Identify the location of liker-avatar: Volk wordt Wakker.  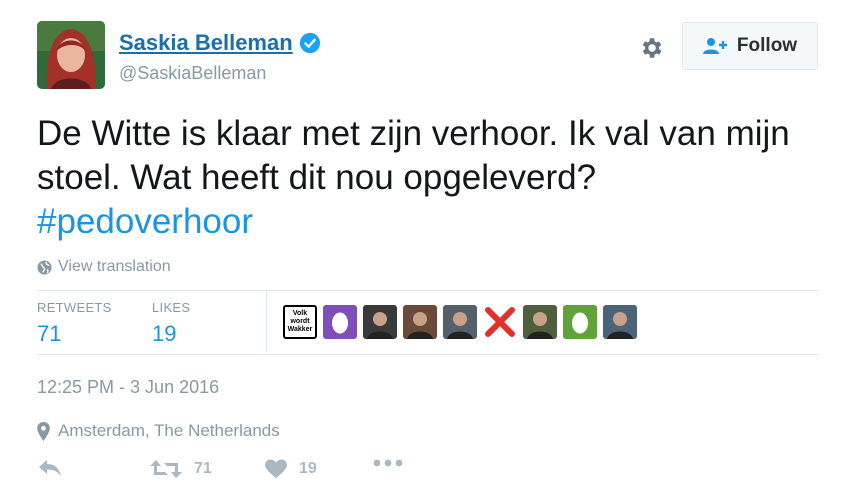
(300, 322).